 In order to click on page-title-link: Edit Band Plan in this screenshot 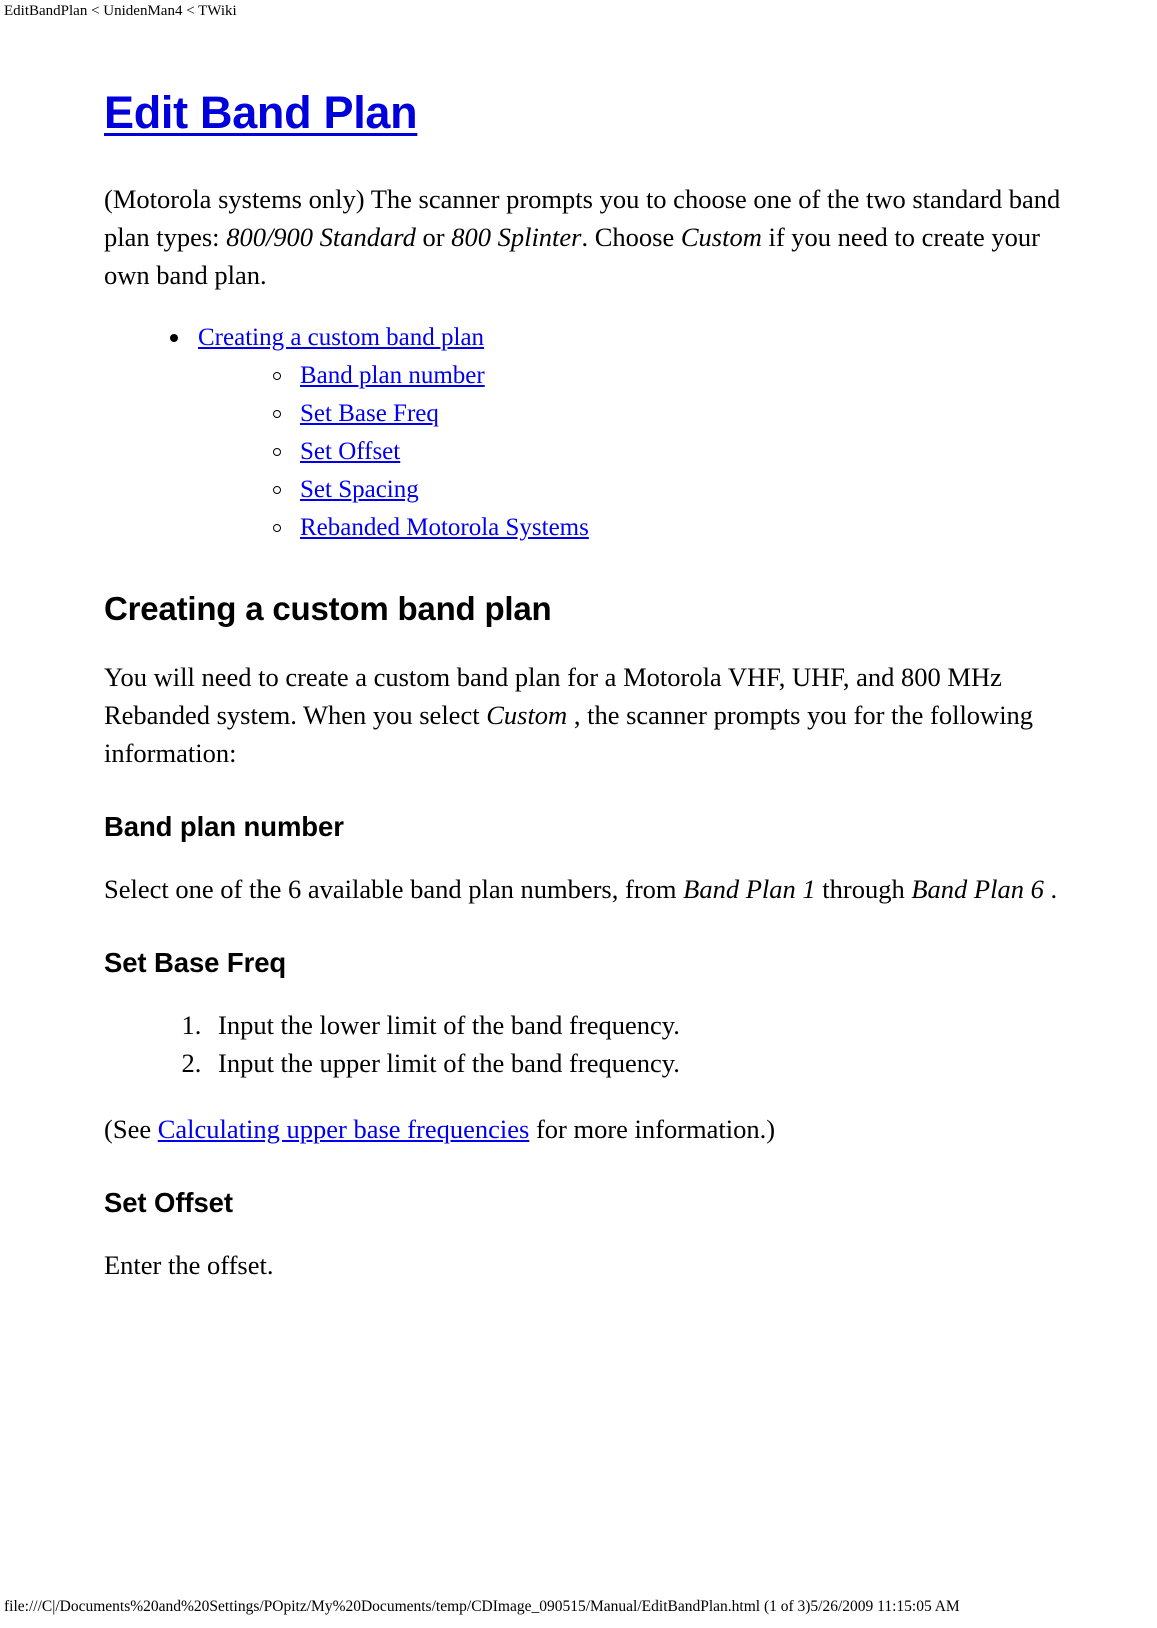, I will do `click(261, 112)`.